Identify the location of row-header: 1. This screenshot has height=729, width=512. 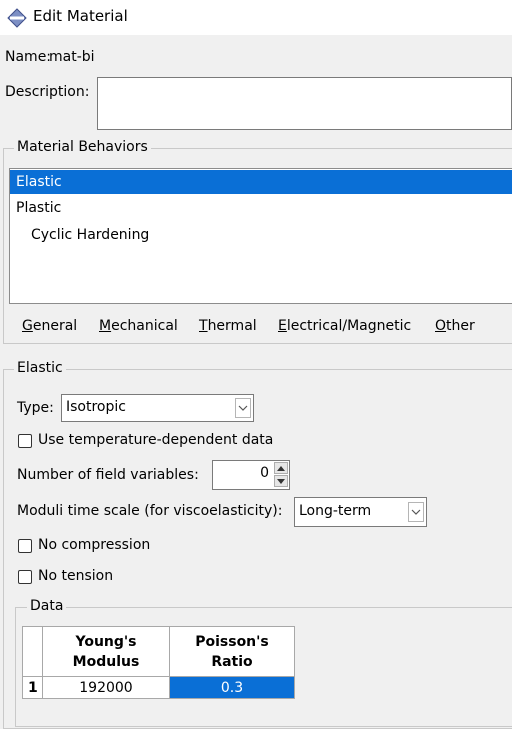
(32, 687).